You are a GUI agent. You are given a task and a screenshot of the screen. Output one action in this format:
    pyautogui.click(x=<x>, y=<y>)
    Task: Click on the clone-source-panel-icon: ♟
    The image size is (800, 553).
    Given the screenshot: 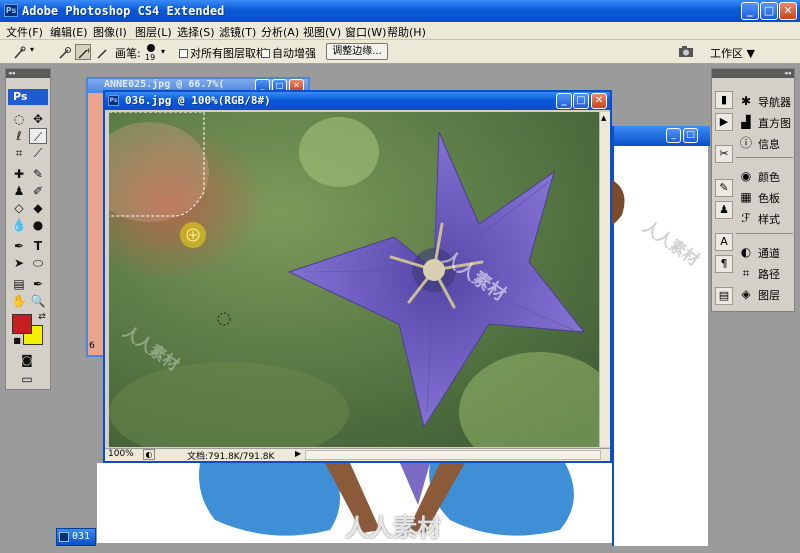 What is the action you would take?
    pyautogui.click(x=724, y=210)
    